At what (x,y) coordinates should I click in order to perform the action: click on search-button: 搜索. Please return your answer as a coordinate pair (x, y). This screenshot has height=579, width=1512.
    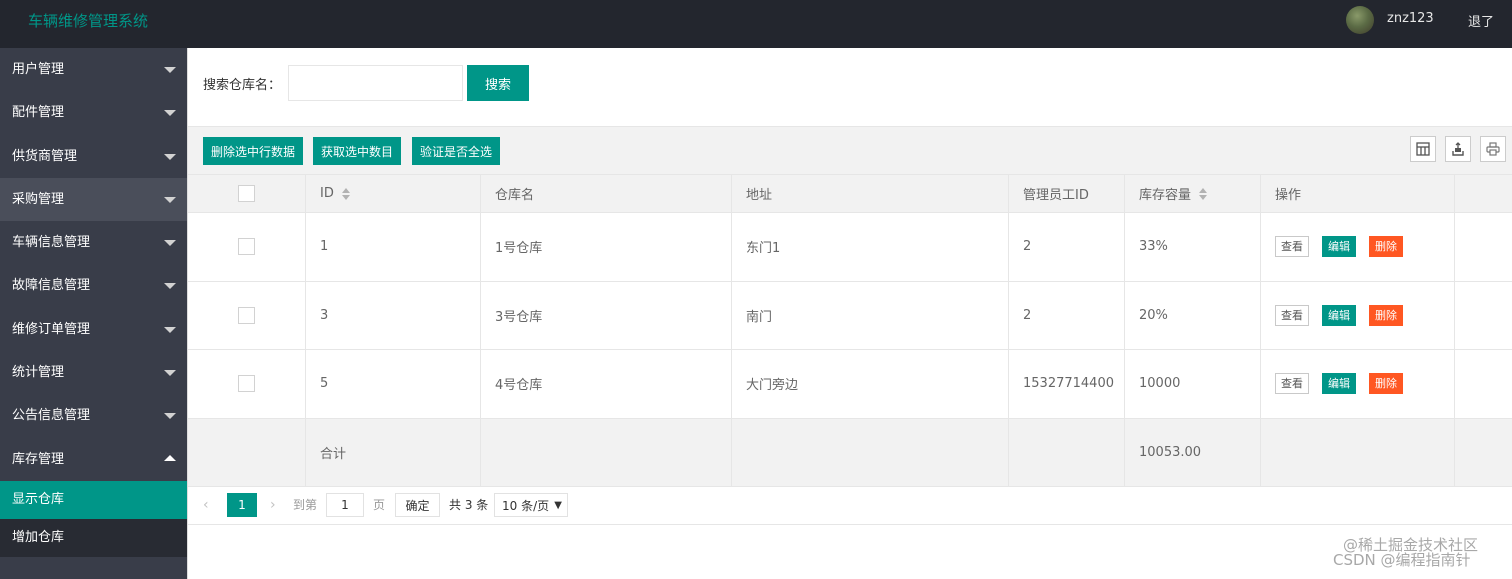
    Looking at the image, I should click on (498, 83).